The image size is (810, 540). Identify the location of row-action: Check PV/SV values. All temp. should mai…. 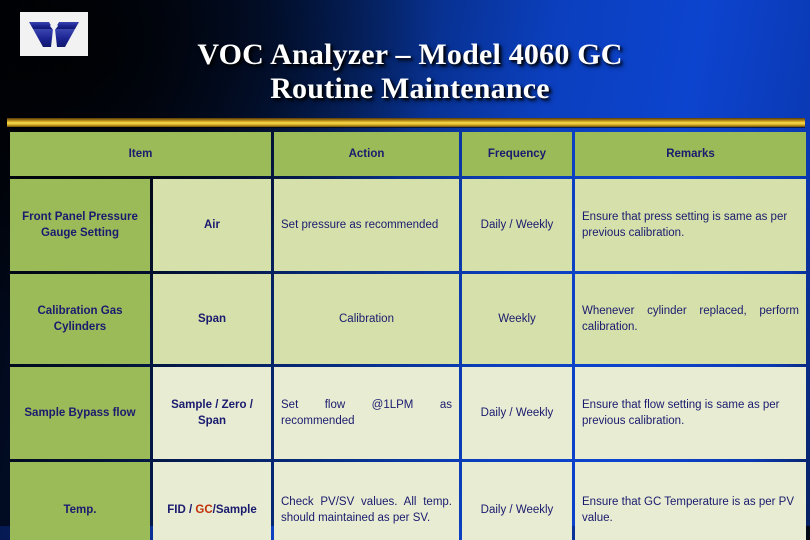
(366, 501).